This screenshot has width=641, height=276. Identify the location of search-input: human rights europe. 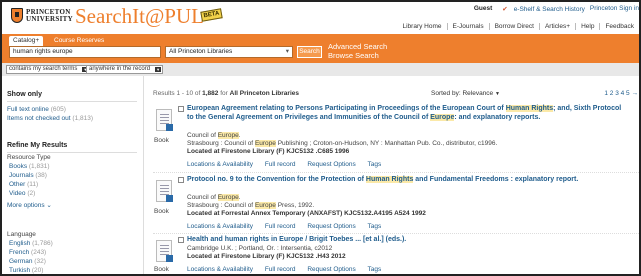
(85, 52).